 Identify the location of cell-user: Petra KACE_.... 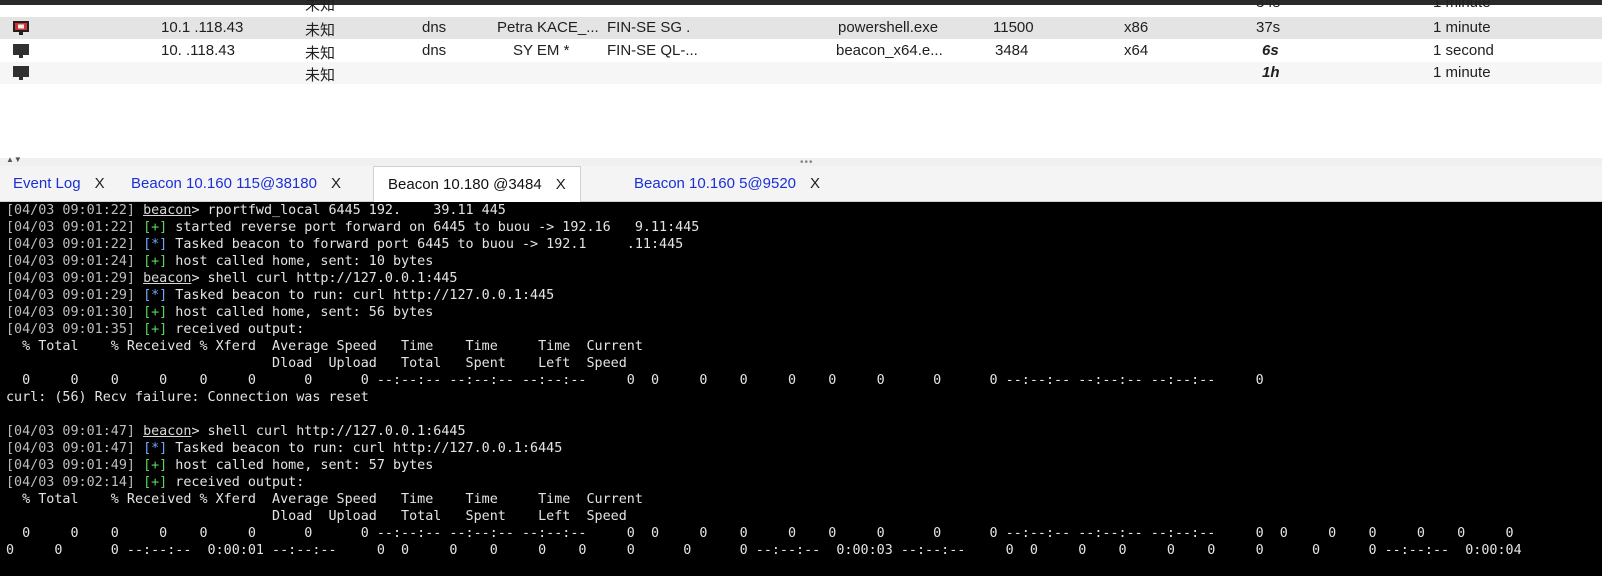
(548, 27).